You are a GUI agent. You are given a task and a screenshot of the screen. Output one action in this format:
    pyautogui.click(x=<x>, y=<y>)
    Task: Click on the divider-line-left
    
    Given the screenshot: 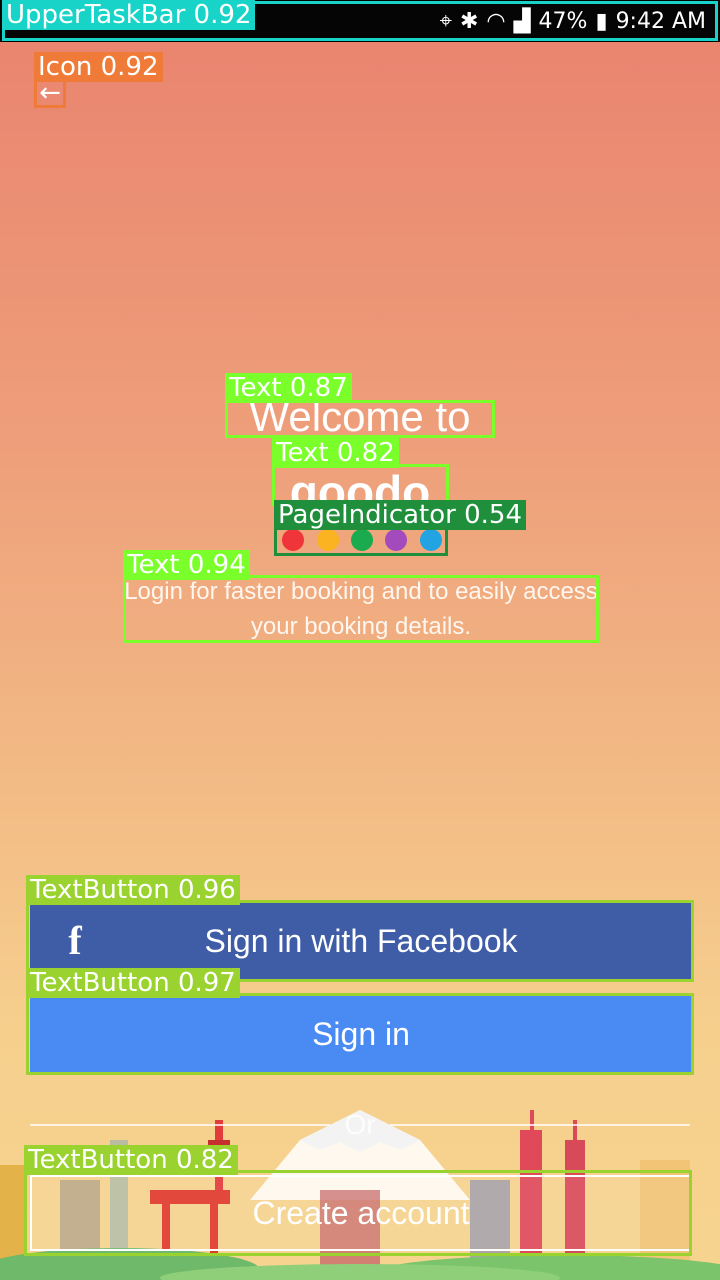 What is the action you would take?
    pyautogui.click(x=180, y=1125)
    